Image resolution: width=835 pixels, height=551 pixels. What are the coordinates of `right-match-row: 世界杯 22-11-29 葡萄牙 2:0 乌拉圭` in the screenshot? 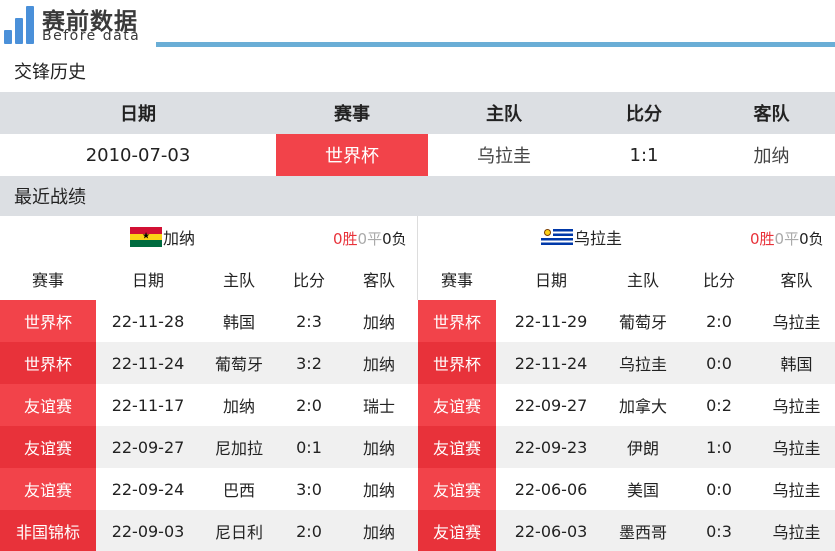 It's located at (626, 321).